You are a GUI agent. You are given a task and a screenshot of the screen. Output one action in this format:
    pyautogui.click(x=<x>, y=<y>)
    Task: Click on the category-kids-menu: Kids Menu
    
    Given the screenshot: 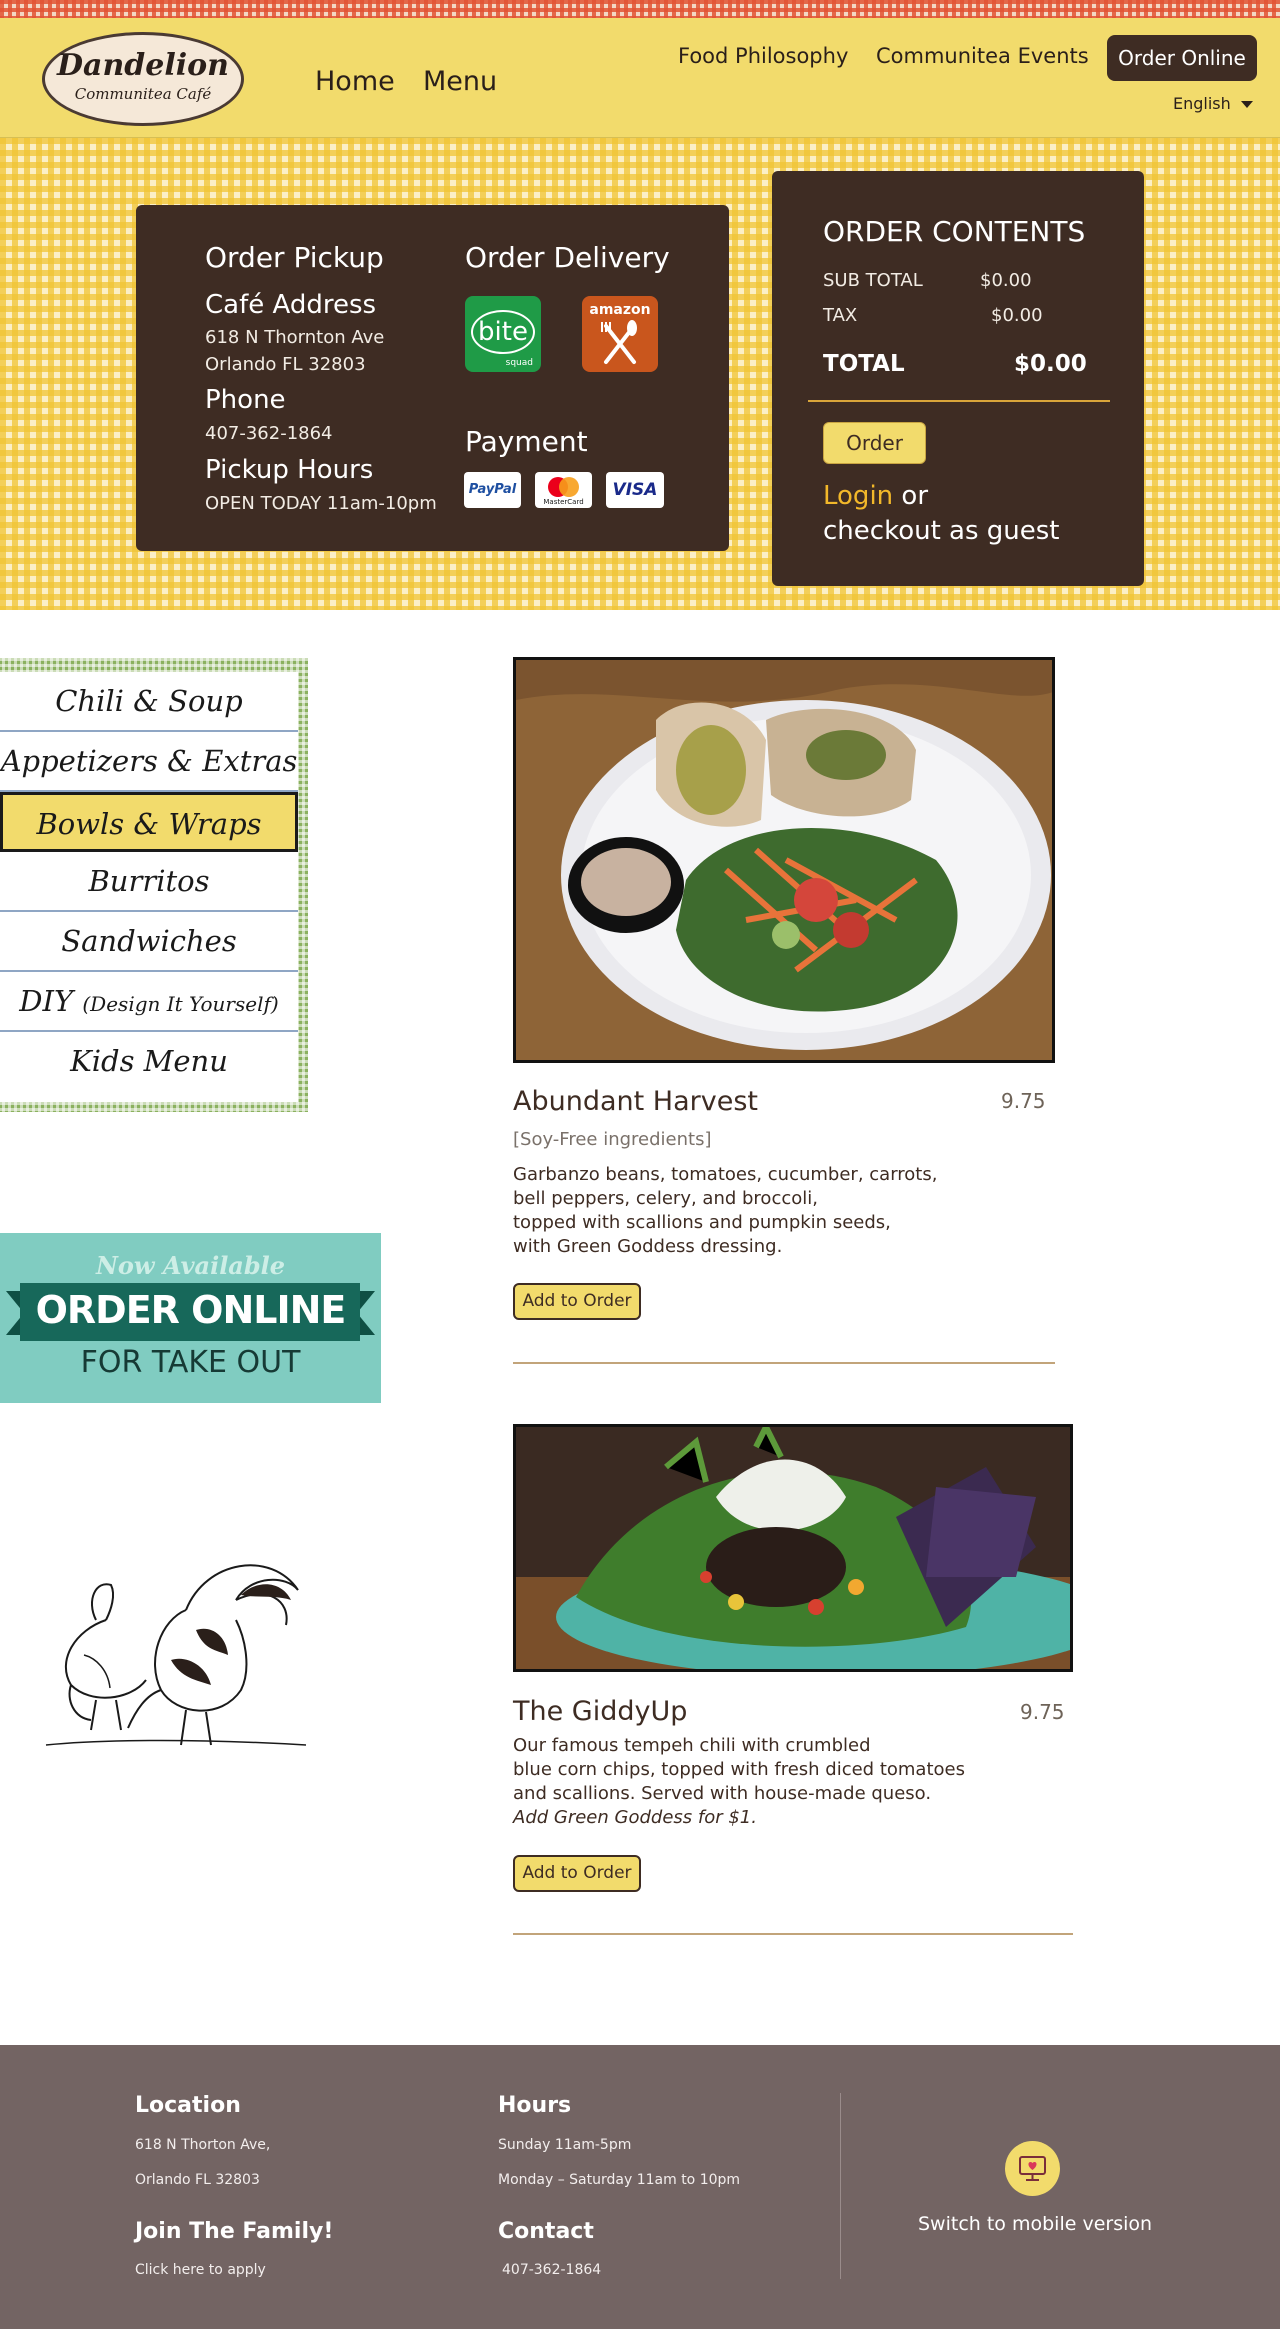 What is the action you would take?
    pyautogui.click(x=149, y=1062)
    